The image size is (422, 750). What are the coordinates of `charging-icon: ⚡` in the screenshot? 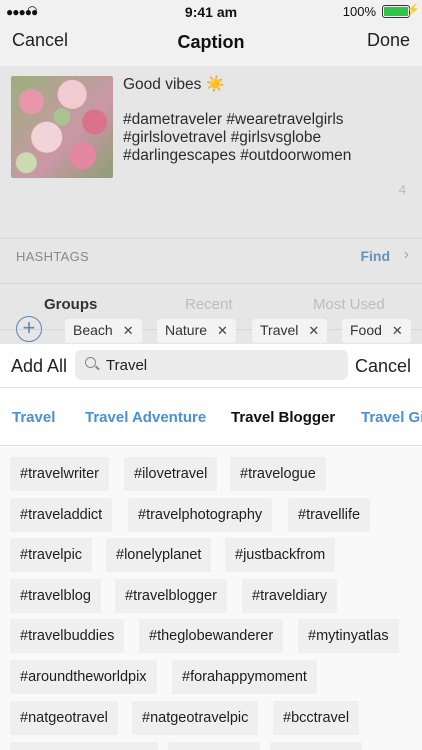 It's located at (413, 10).